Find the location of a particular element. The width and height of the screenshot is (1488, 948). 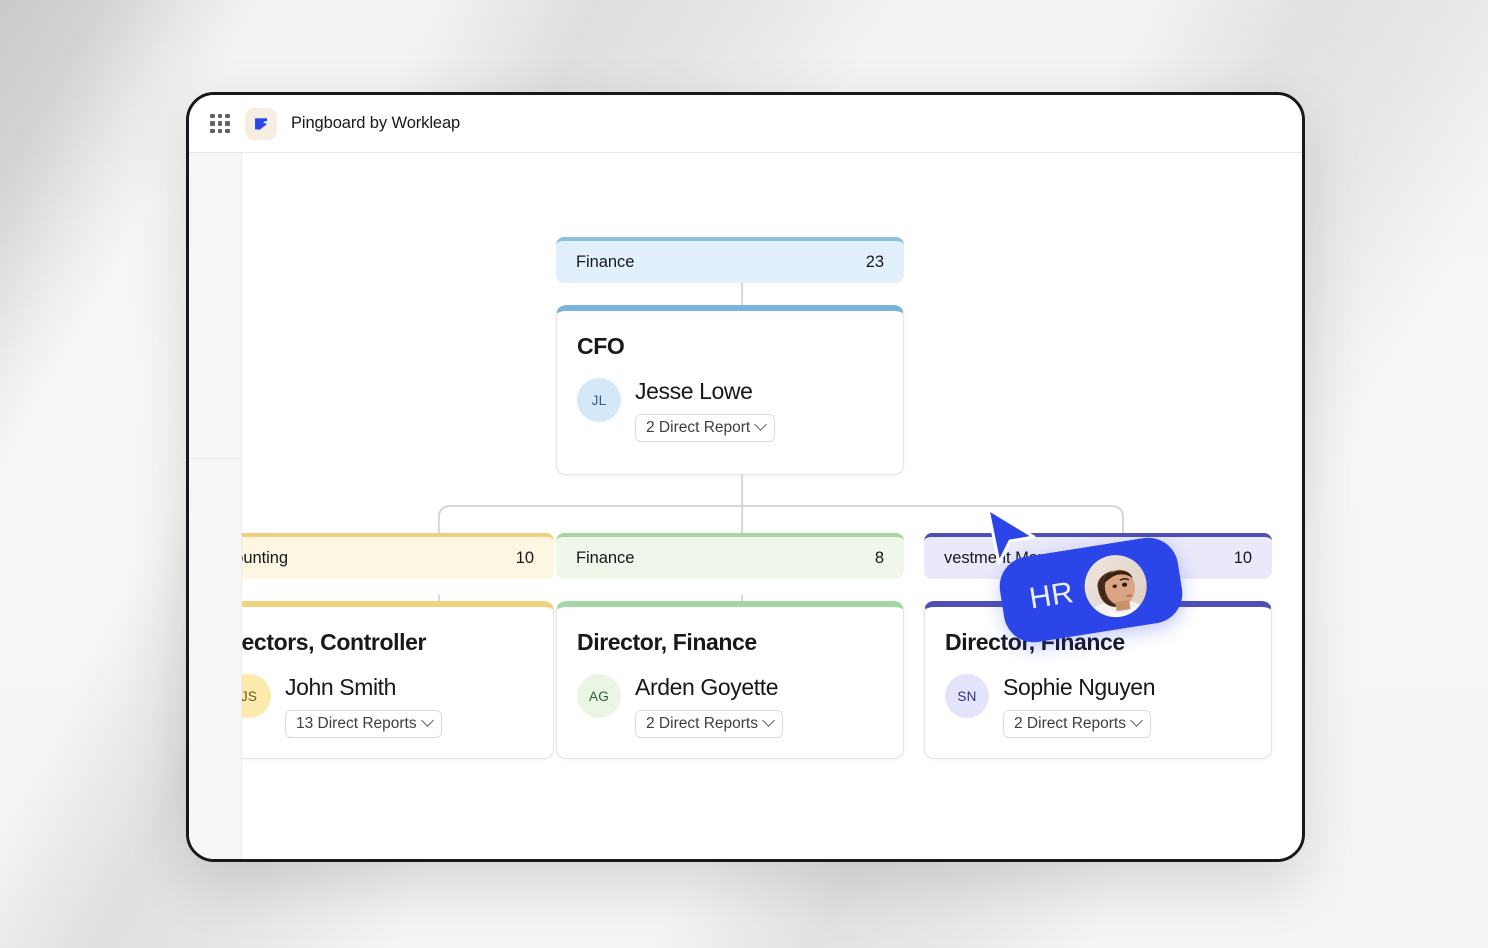

avatar-initials: AG is located at coordinates (599, 696).